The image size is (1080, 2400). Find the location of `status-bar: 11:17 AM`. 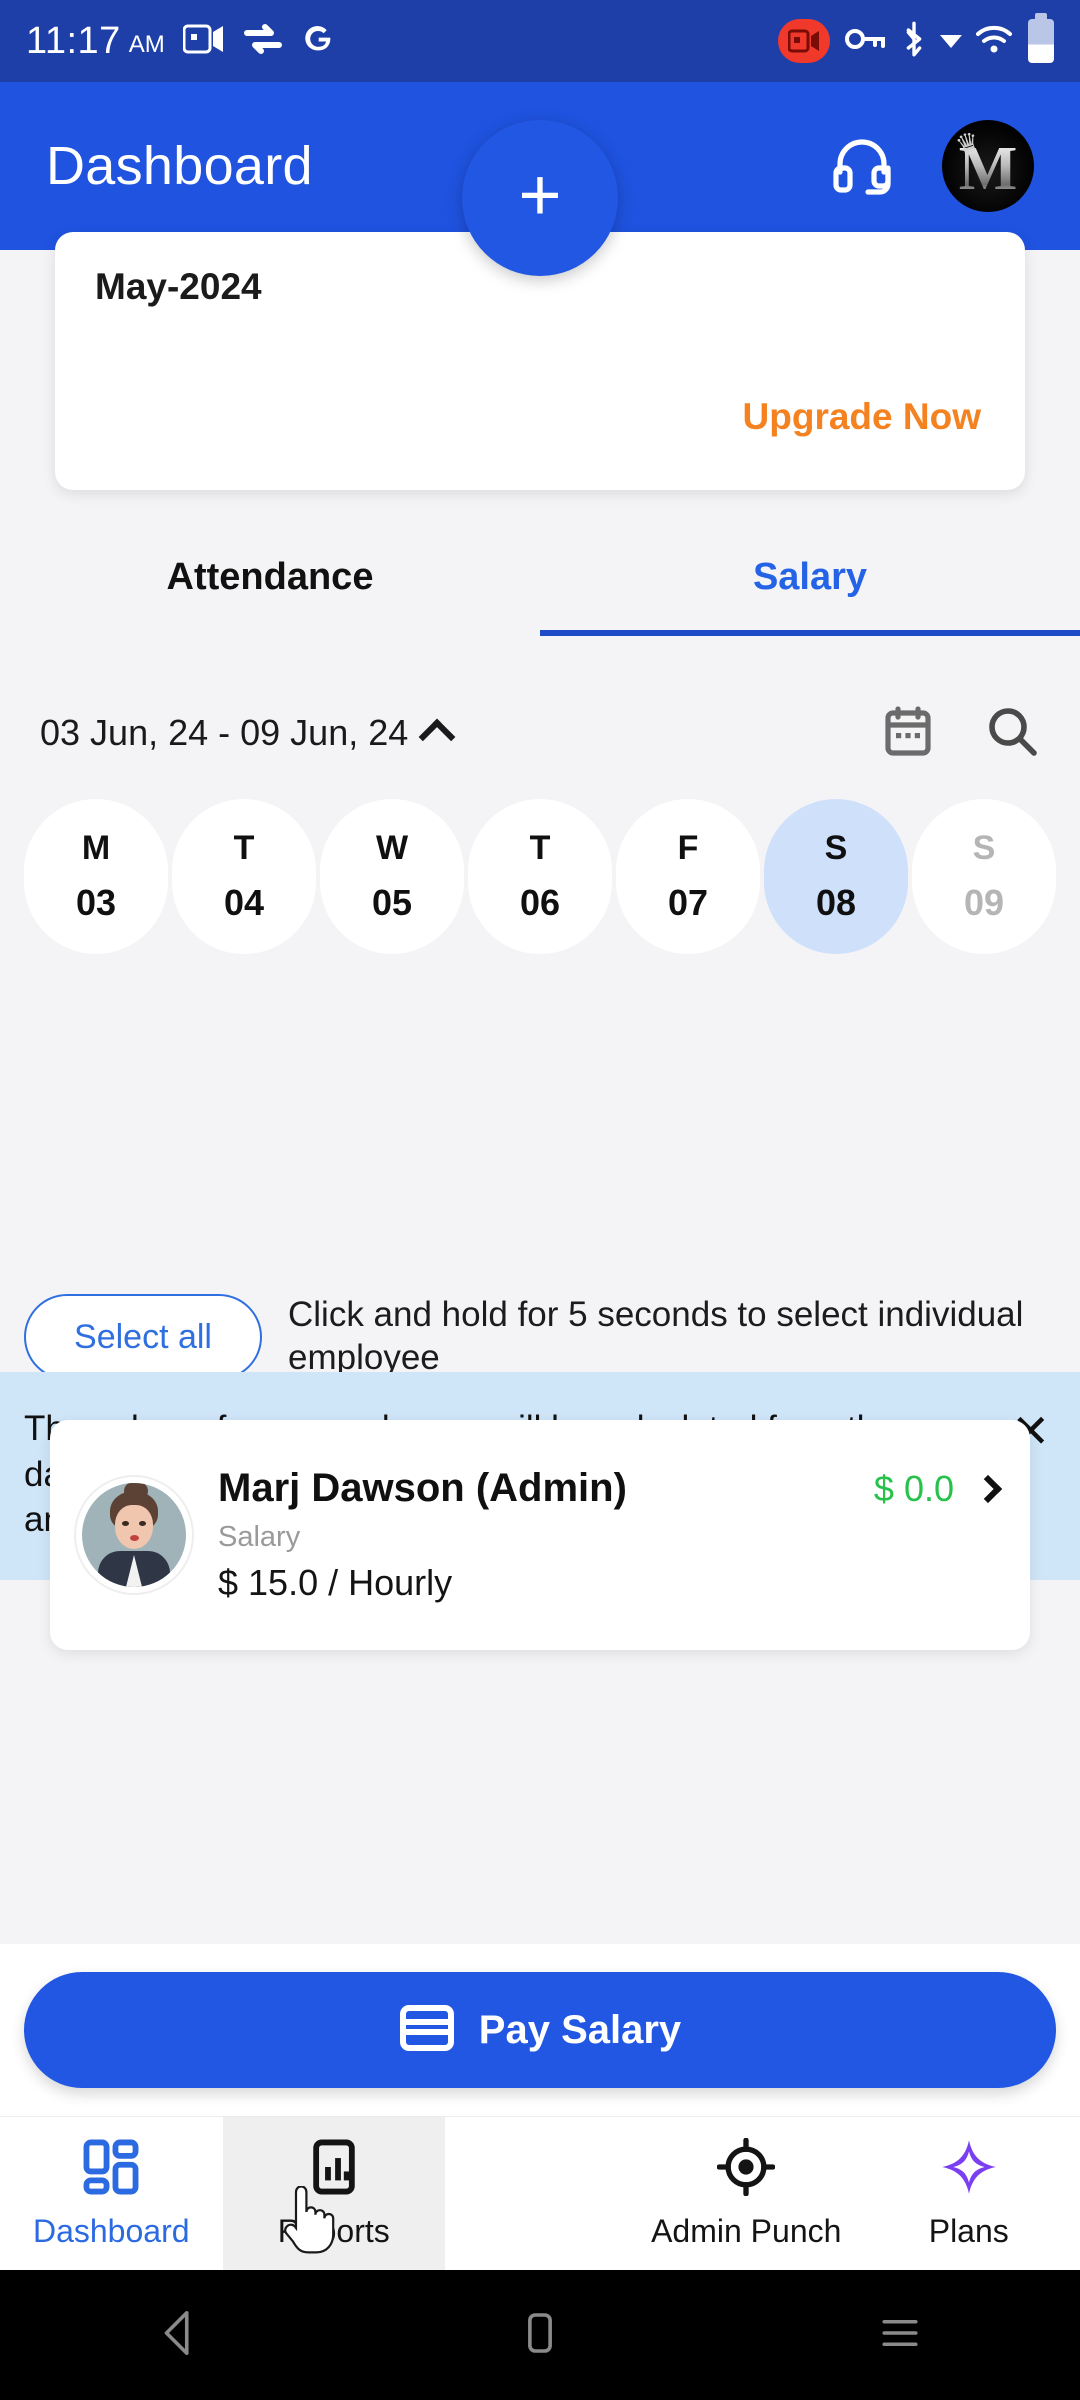

status-bar: 11:17 AM is located at coordinates (540, 41).